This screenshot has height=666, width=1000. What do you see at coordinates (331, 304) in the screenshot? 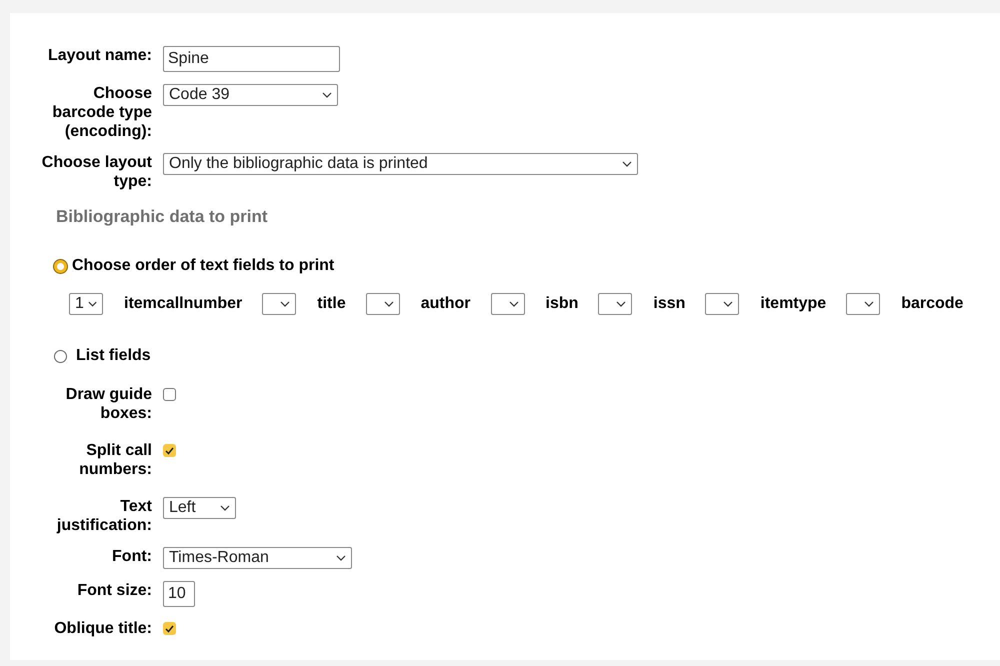
I see `field-name: title` at bounding box center [331, 304].